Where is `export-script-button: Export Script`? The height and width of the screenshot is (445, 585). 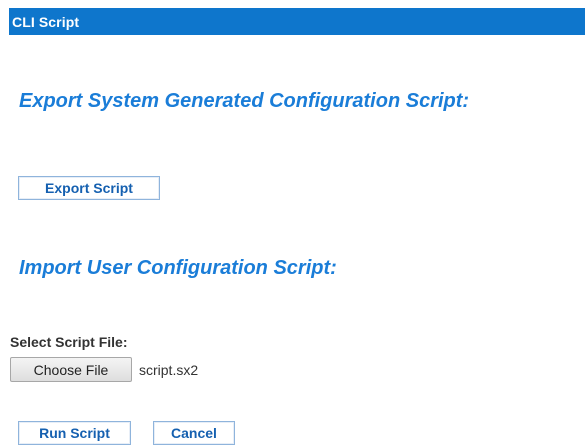
export-script-button: Export Script is located at coordinates (89, 188).